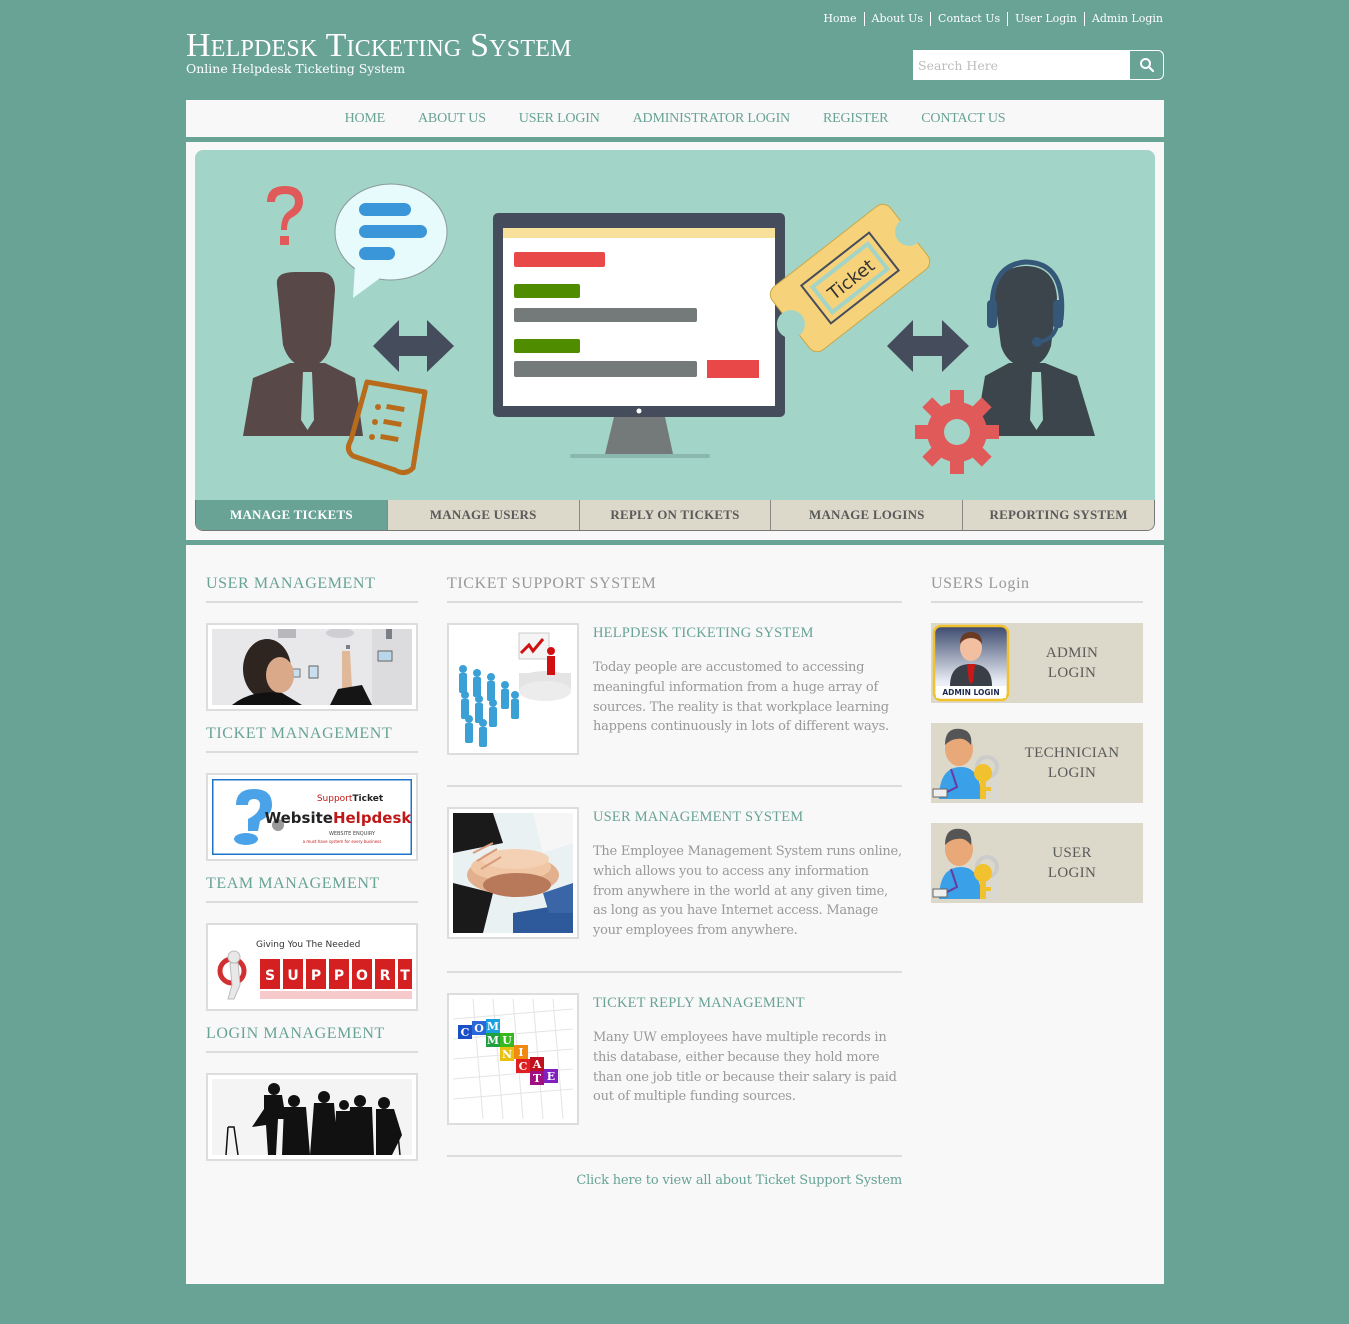 This screenshot has height=1324, width=1349. What do you see at coordinates (855, 119) in the screenshot?
I see `nav-register: REGISTER` at bounding box center [855, 119].